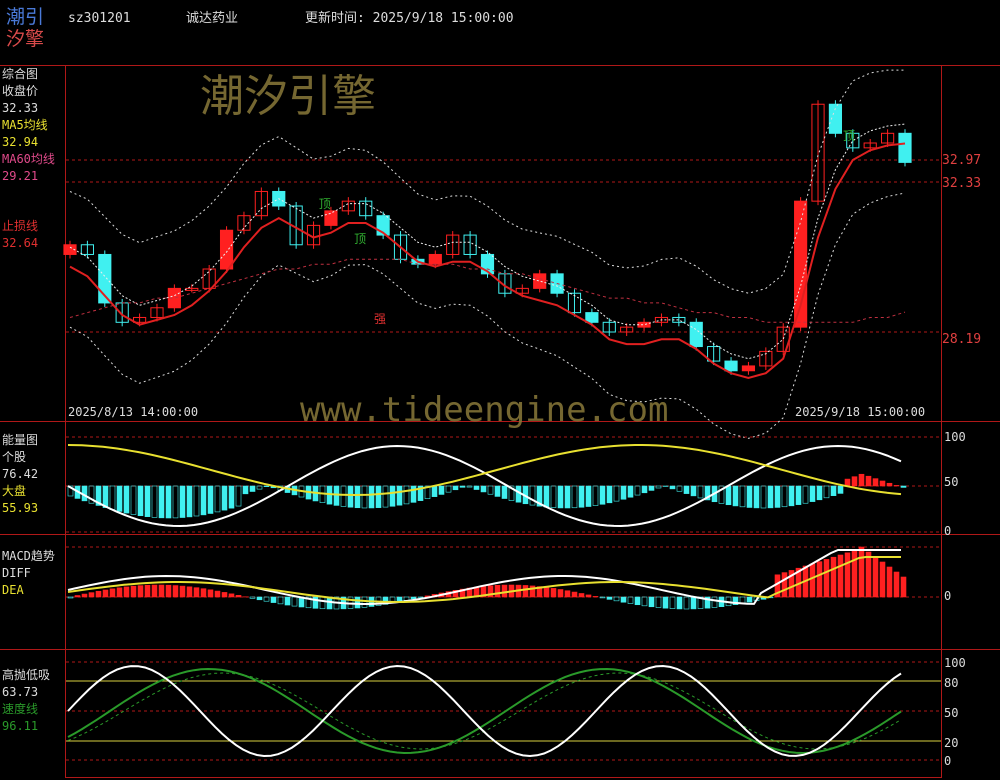 This screenshot has height=780, width=1000. I want to click on top-marker: 顶, so click(324, 204).